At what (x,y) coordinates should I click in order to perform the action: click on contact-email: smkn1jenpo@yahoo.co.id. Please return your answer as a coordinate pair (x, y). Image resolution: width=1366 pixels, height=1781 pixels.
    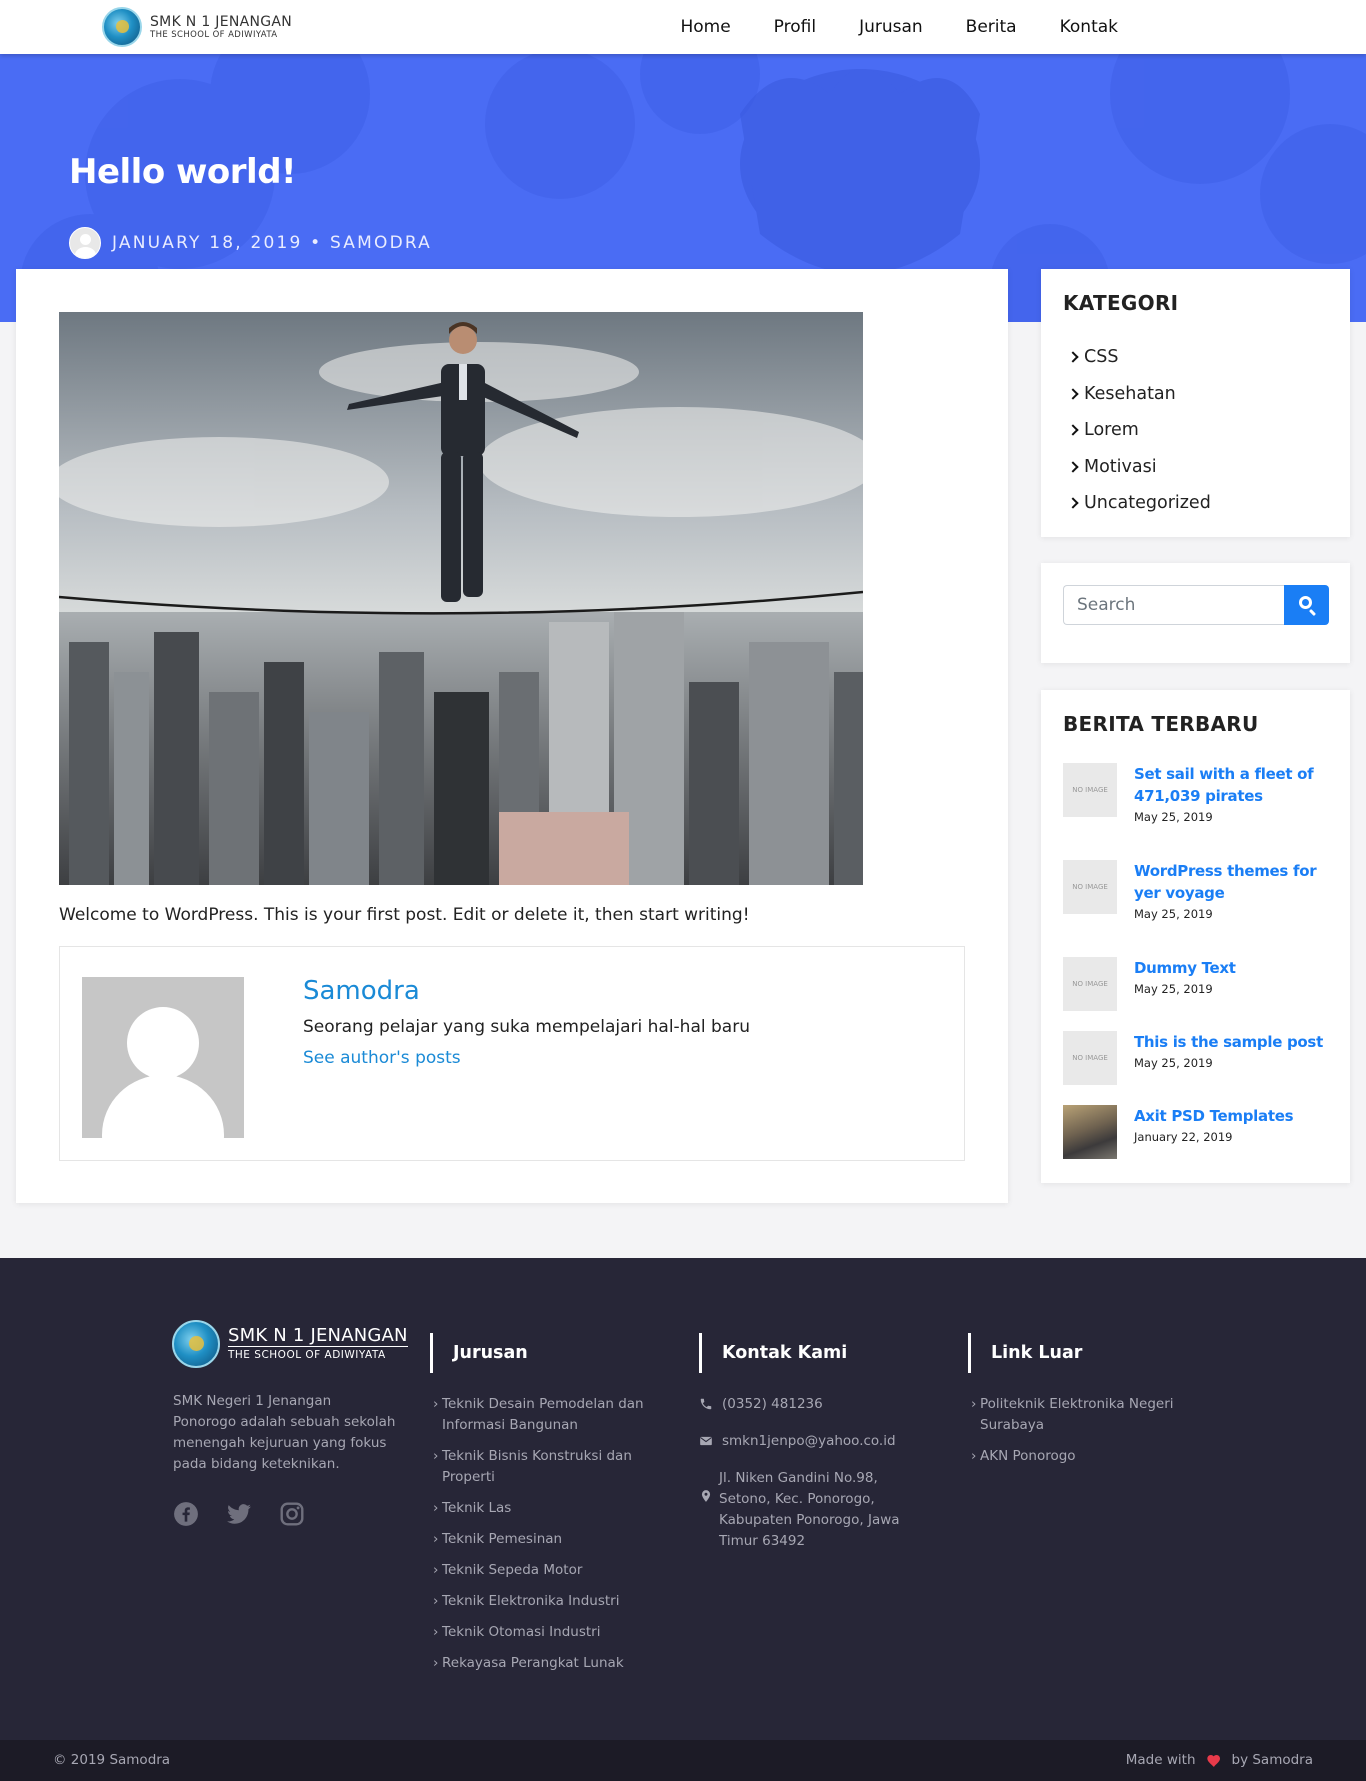
    Looking at the image, I should click on (819, 1441).